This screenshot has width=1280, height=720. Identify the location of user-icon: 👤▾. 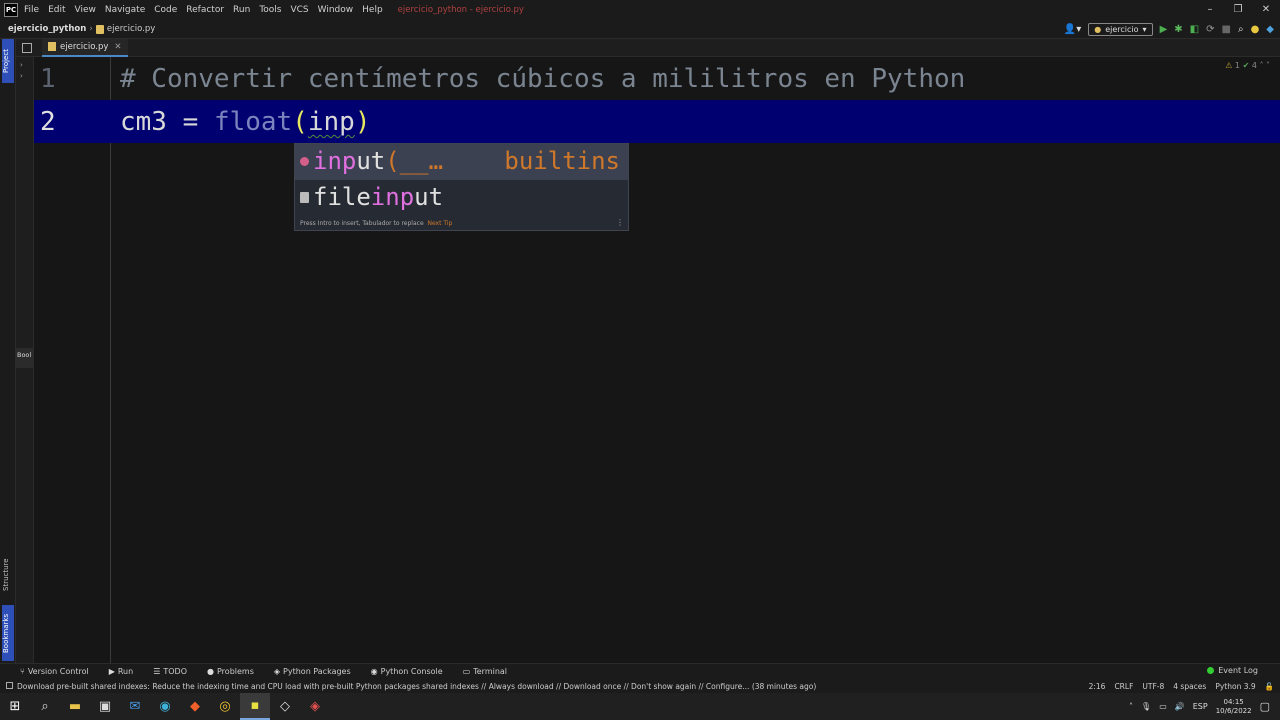
(1072, 29).